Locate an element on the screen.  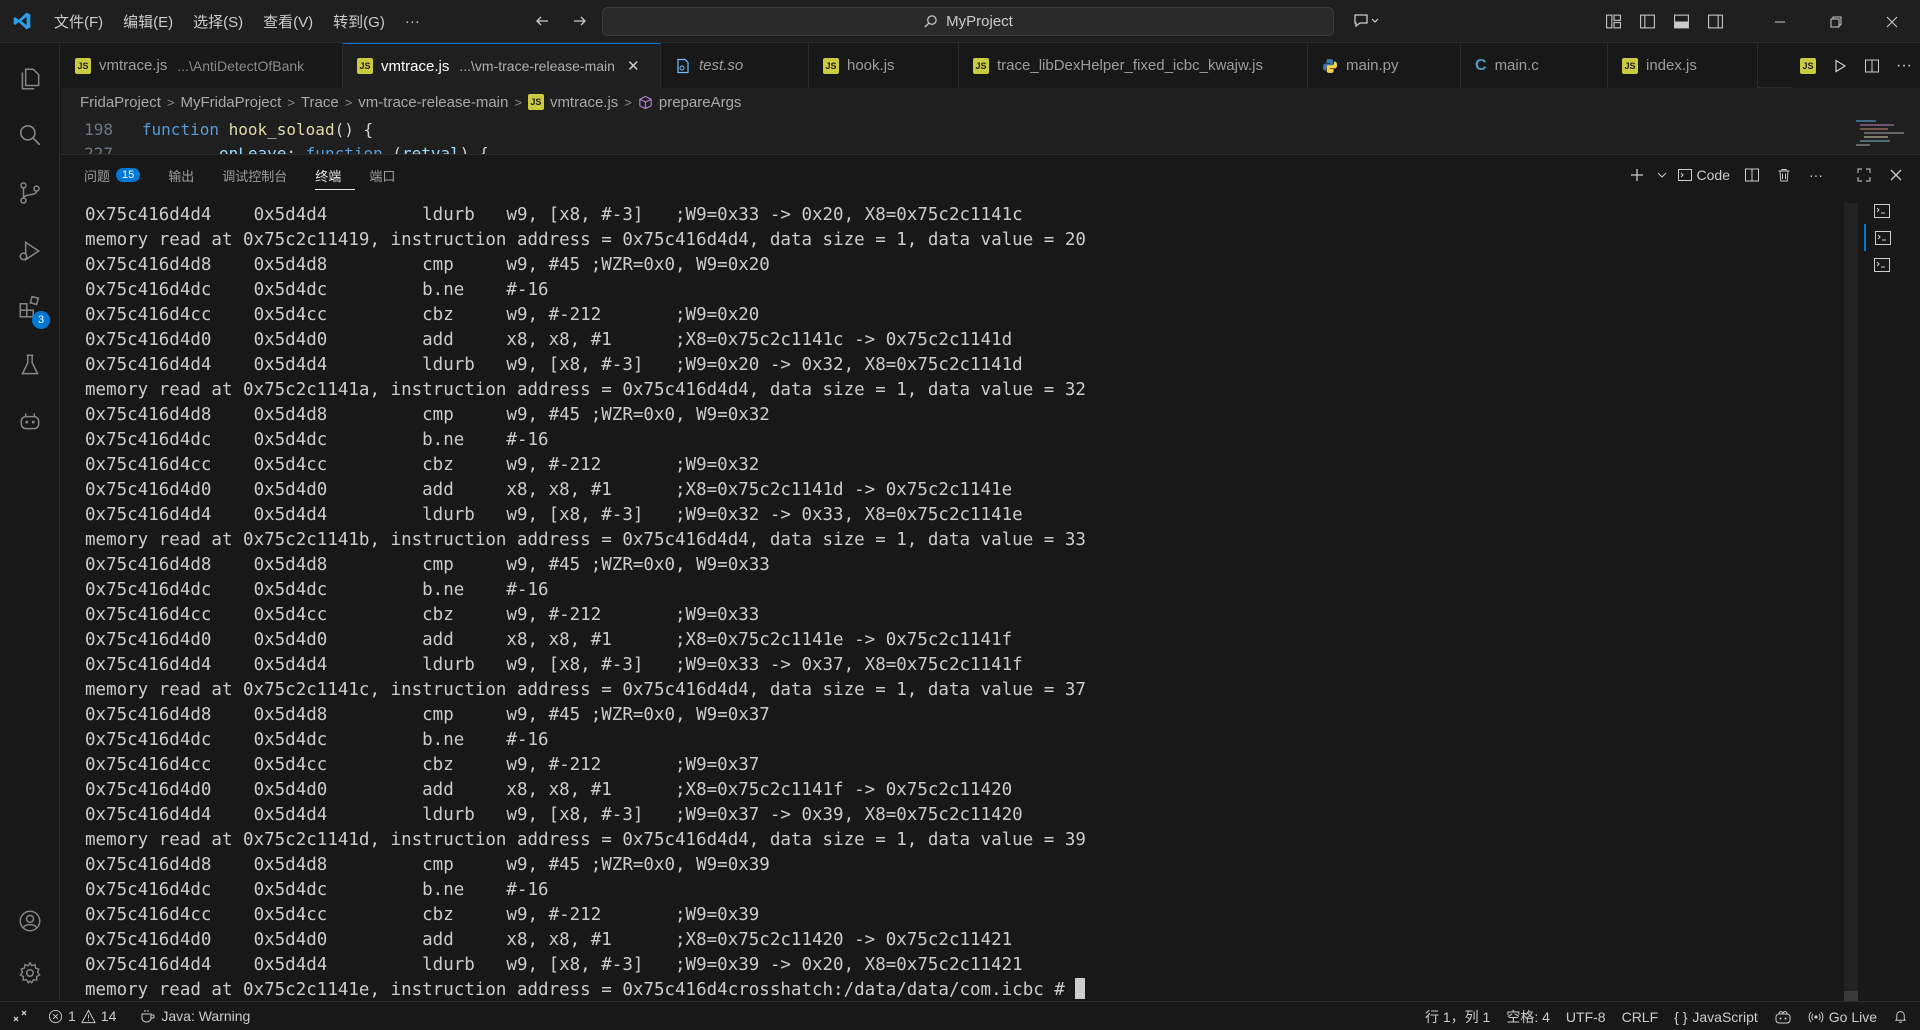
breadcrumb-item: vm-trace-release-main is located at coordinates (433, 102).